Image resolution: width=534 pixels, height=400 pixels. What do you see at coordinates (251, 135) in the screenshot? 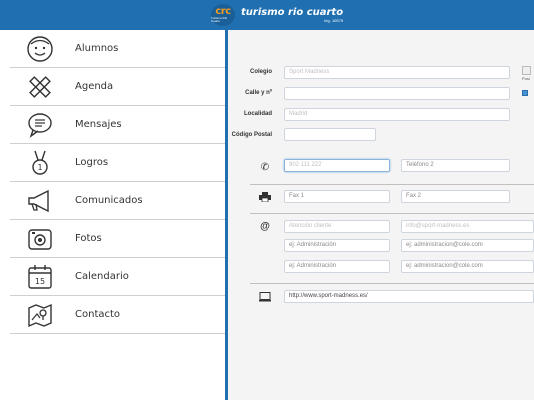
I see `codigo-postal-label: Código Postal` at bounding box center [251, 135].